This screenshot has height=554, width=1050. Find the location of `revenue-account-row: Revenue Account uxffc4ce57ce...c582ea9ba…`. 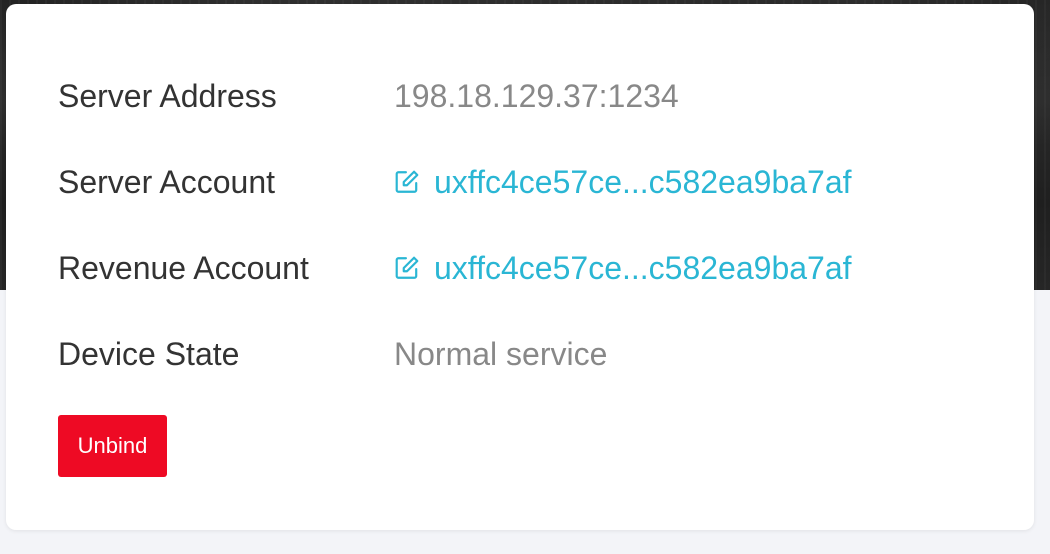

revenue-account-row: Revenue Account uxffc4ce57ce...c582ea9ba… is located at coordinates (455, 268).